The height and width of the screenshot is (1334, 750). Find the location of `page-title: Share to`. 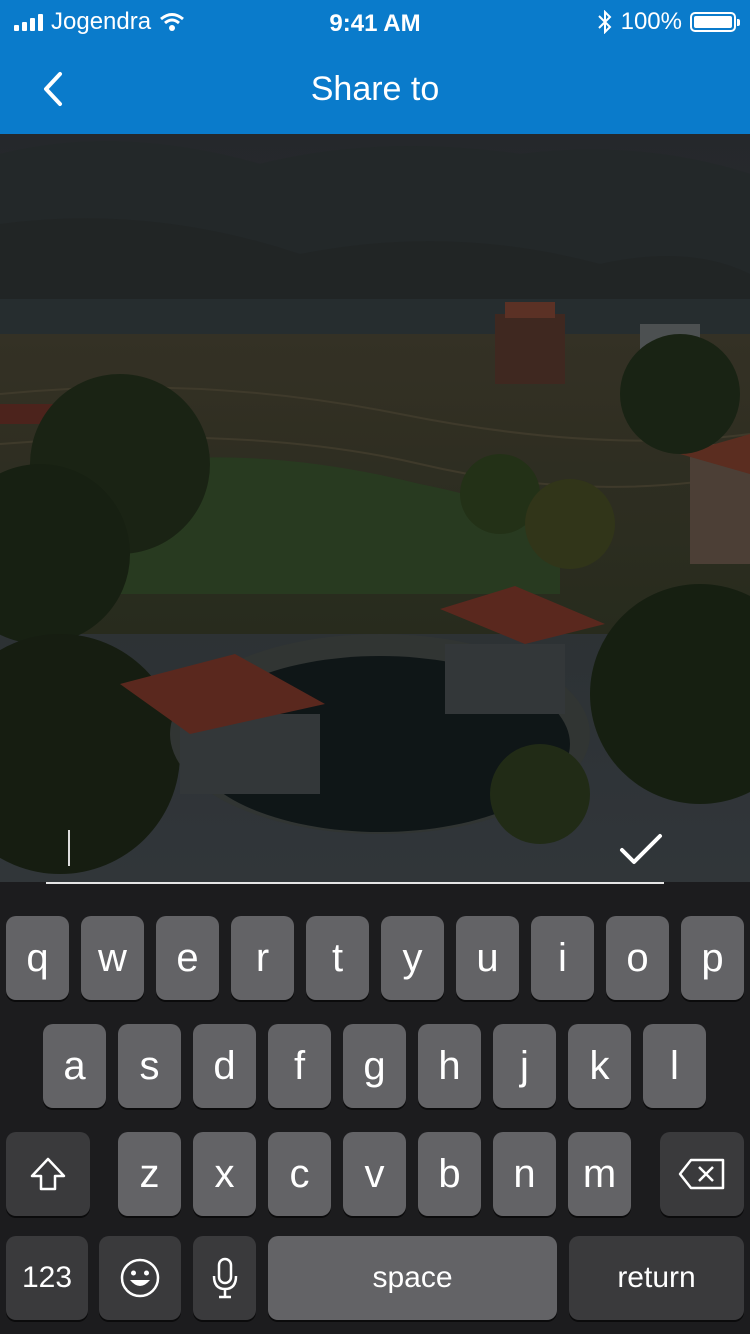

page-title: Share to is located at coordinates (375, 89).